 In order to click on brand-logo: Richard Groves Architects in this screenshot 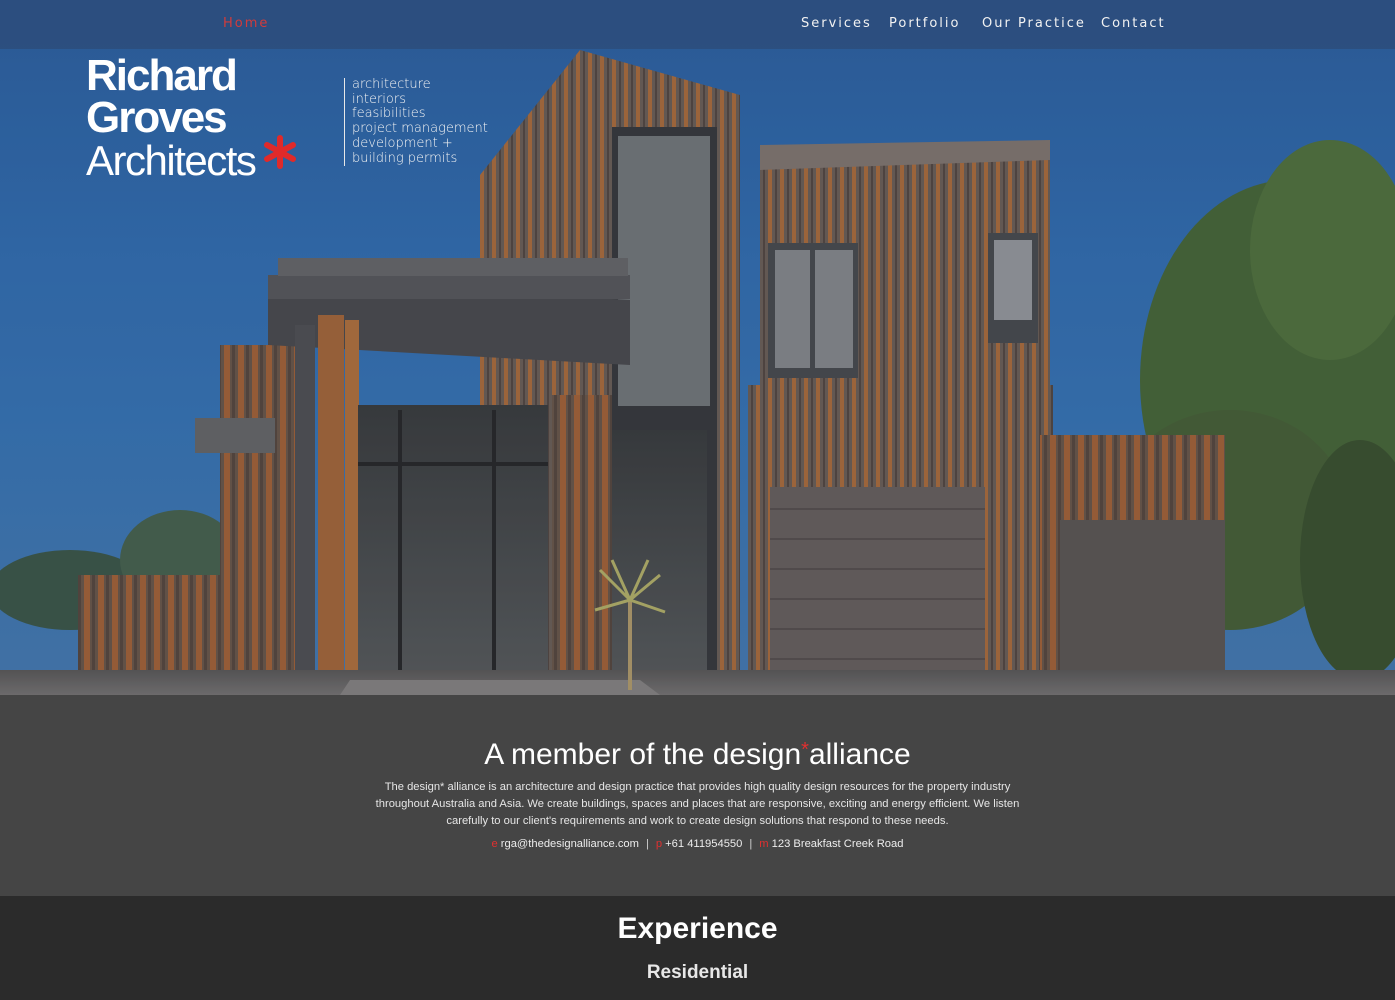, I will do `click(201, 116)`.